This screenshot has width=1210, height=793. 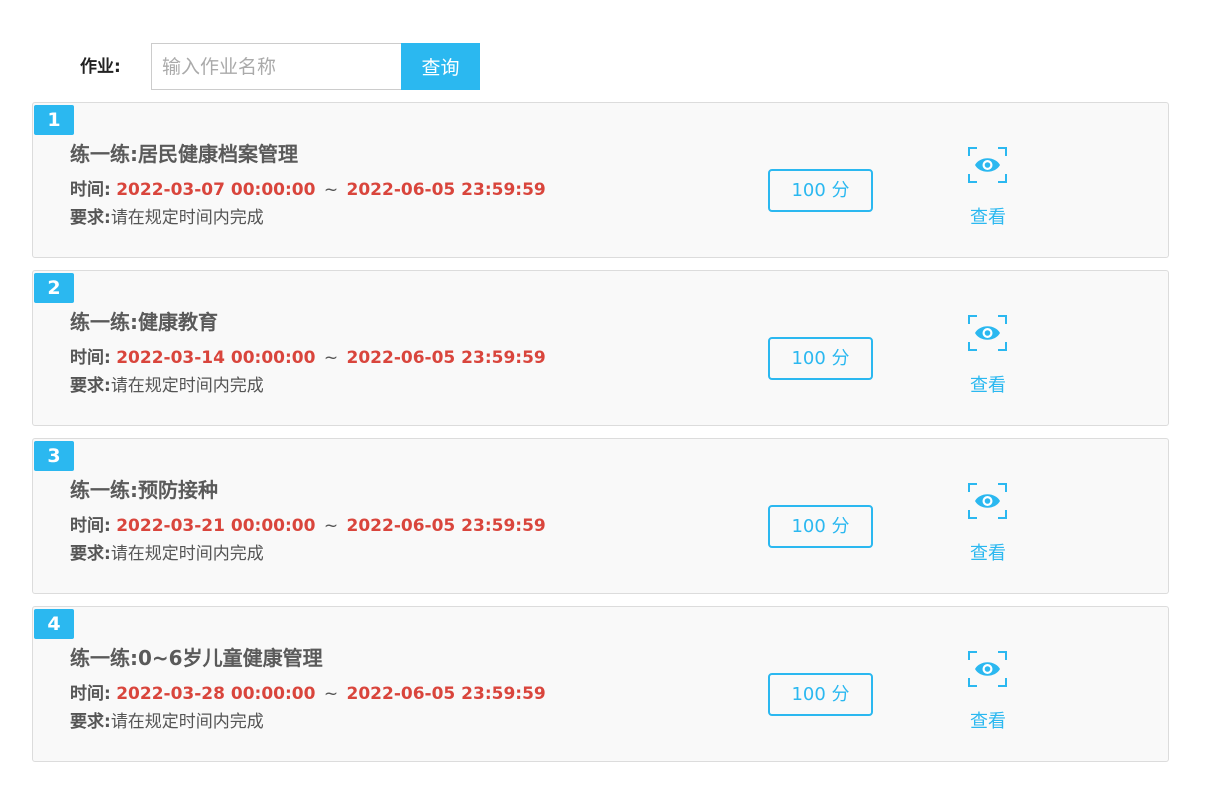 I want to click on assignment-title: 练一练:居民健康档案管理, so click(x=184, y=154).